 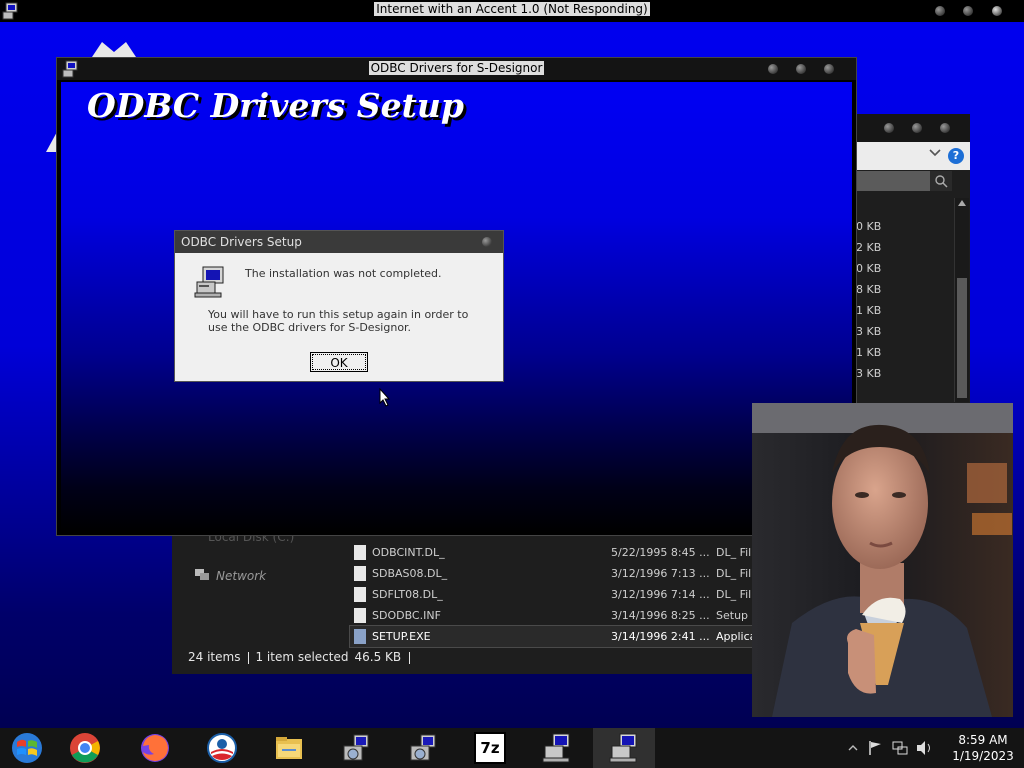 What do you see at coordinates (202, 575) in the screenshot?
I see `network-icon` at bounding box center [202, 575].